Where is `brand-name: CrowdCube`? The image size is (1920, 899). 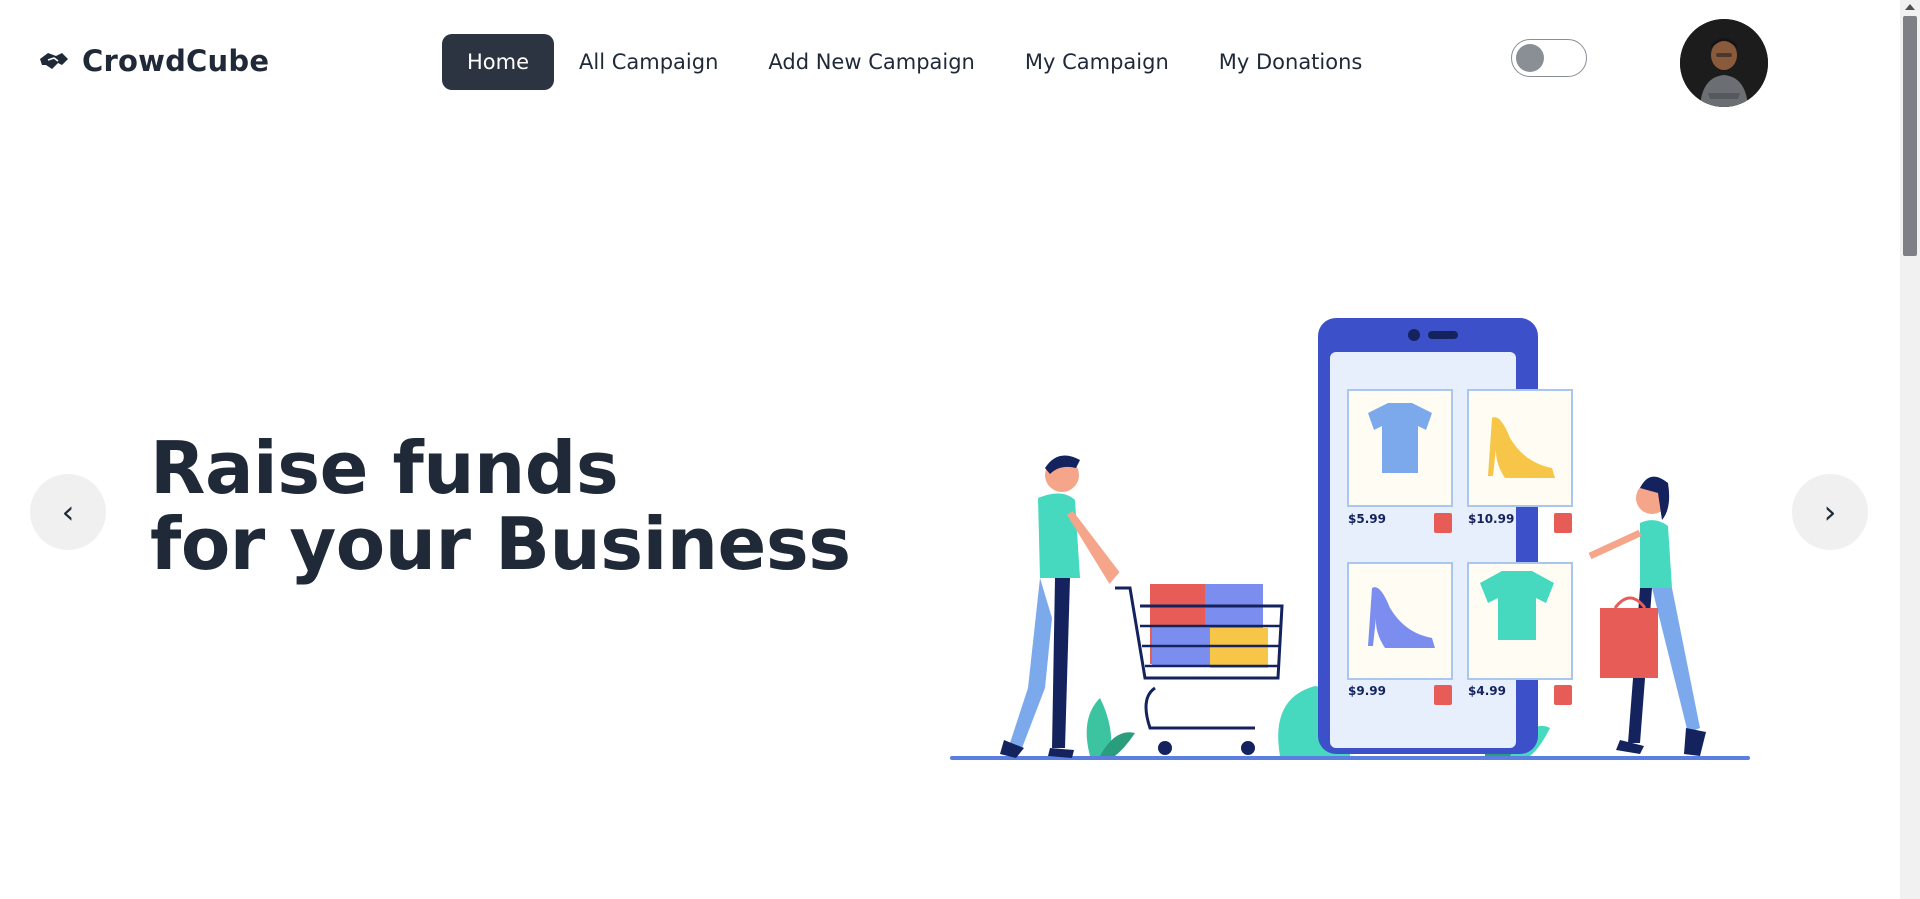 brand-name: CrowdCube is located at coordinates (176, 61).